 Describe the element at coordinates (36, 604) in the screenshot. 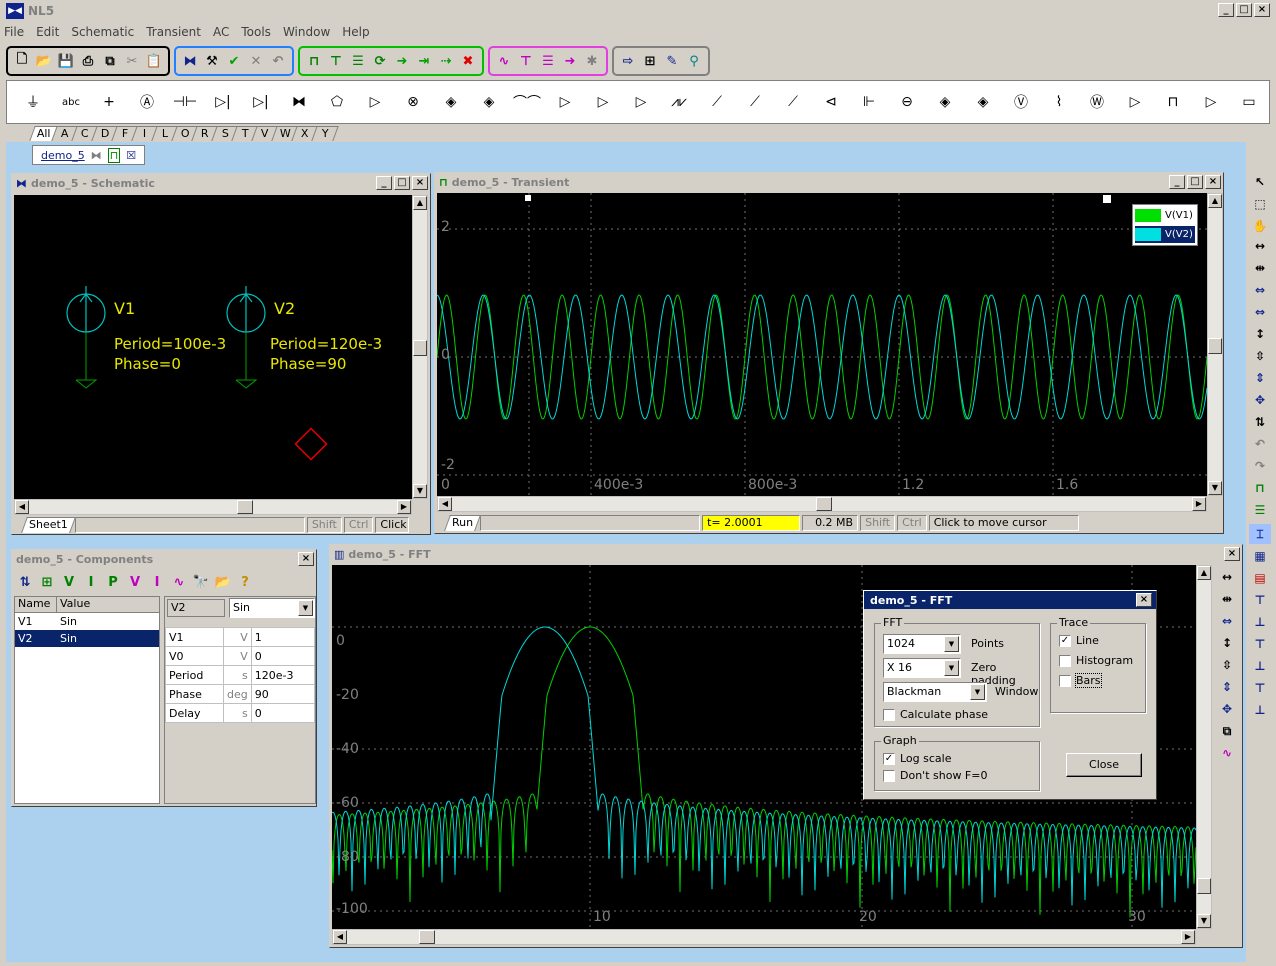

I see `col-name-header: Name` at that location.